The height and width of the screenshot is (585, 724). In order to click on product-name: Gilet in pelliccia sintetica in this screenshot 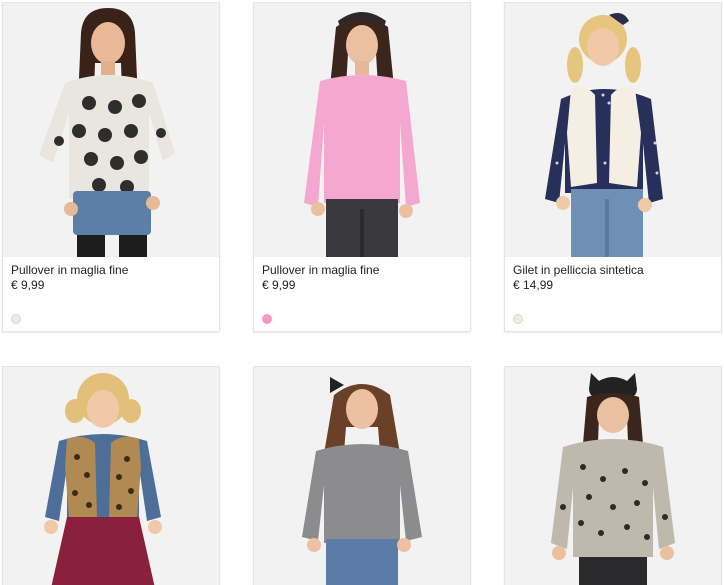, I will do `click(613, 270)`.